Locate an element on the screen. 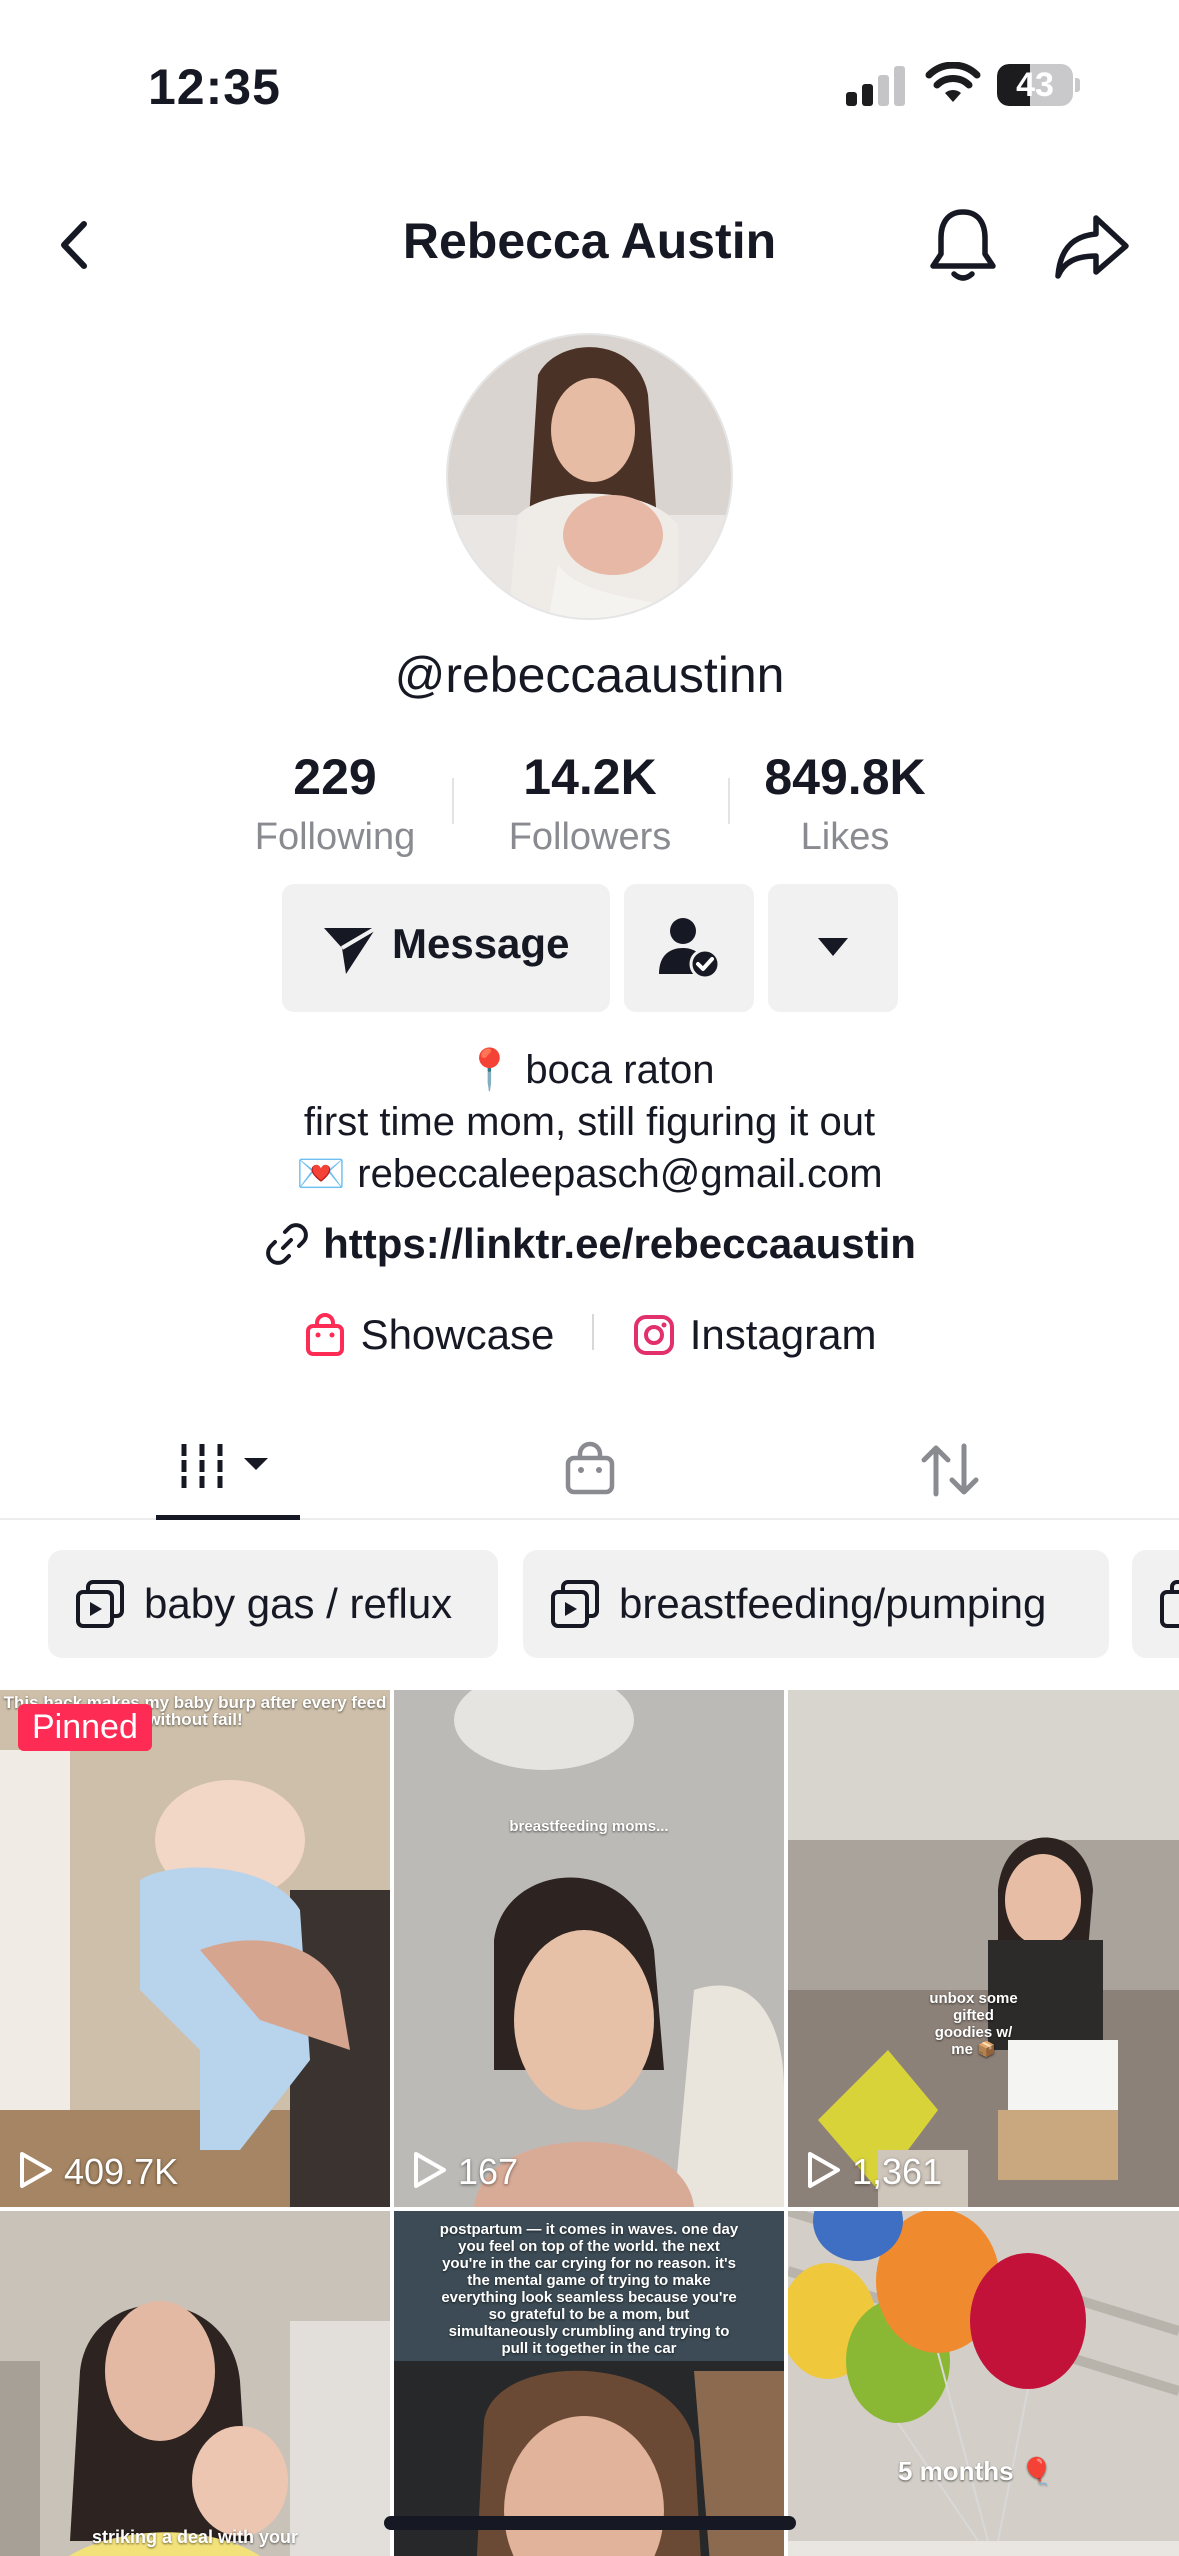  bio-email: 💌 rebeccaleepasch@gmail.com is located at coordinates (589, 1174).